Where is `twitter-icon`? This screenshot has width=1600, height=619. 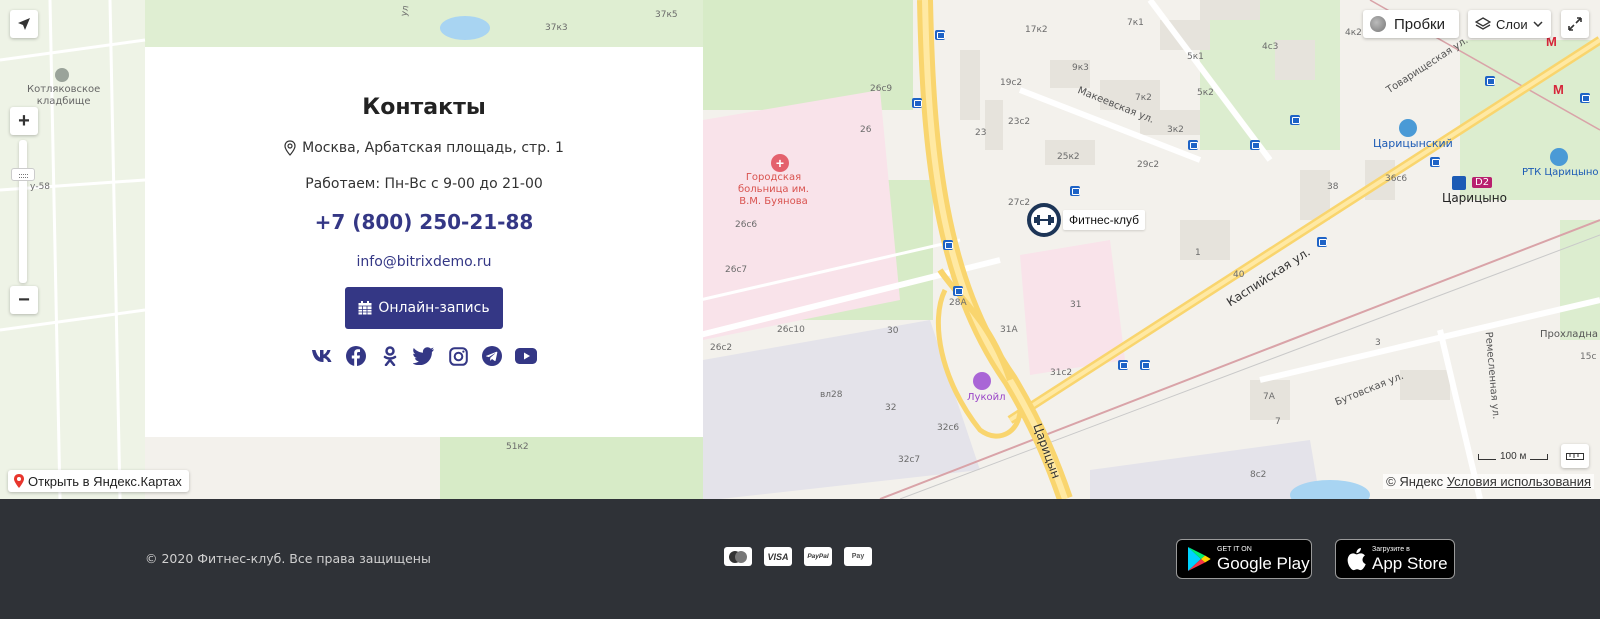 twitter-icon is located at coordinates (424, 356).